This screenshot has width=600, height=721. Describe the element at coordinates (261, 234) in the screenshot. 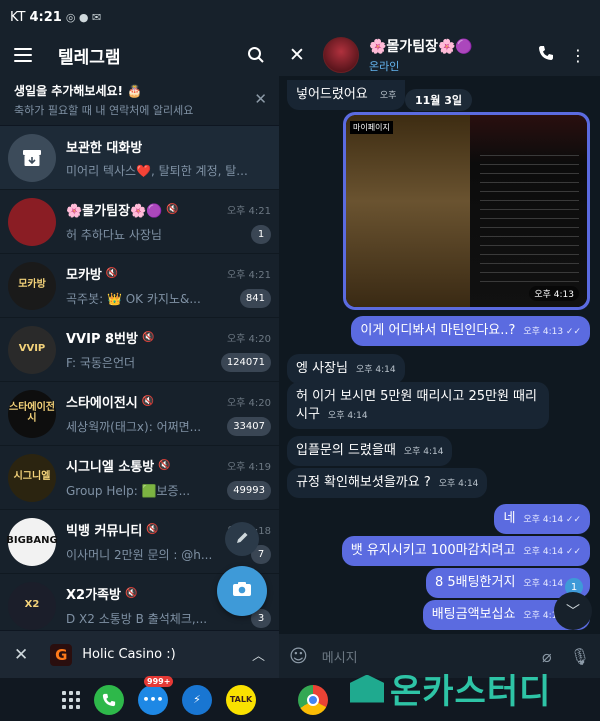

I see `unread-badge: 1` at that location.